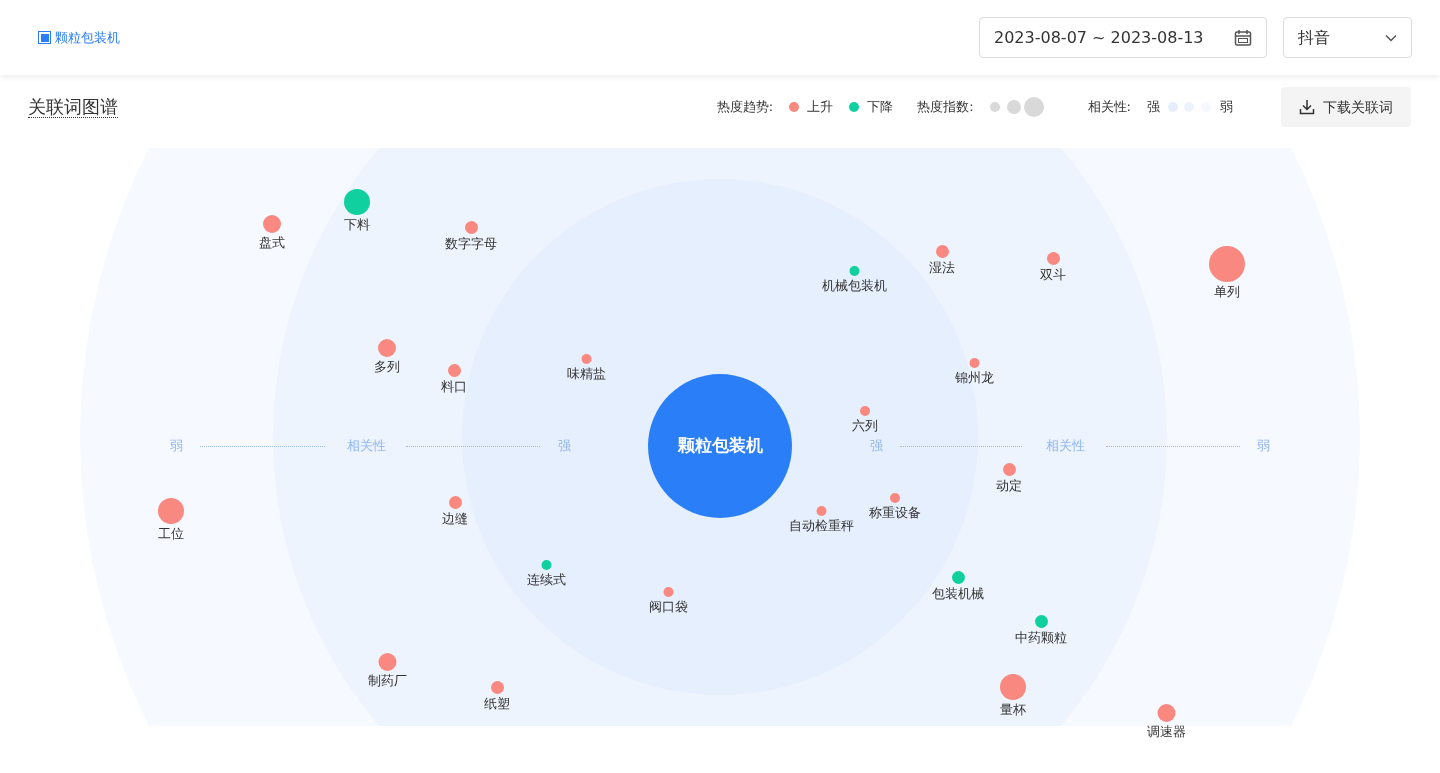 This screenshot has width=1440, height=773. Describe the element at coordinates (942, 267) in the screenshot. I see `node-label: 湿法` at that location.